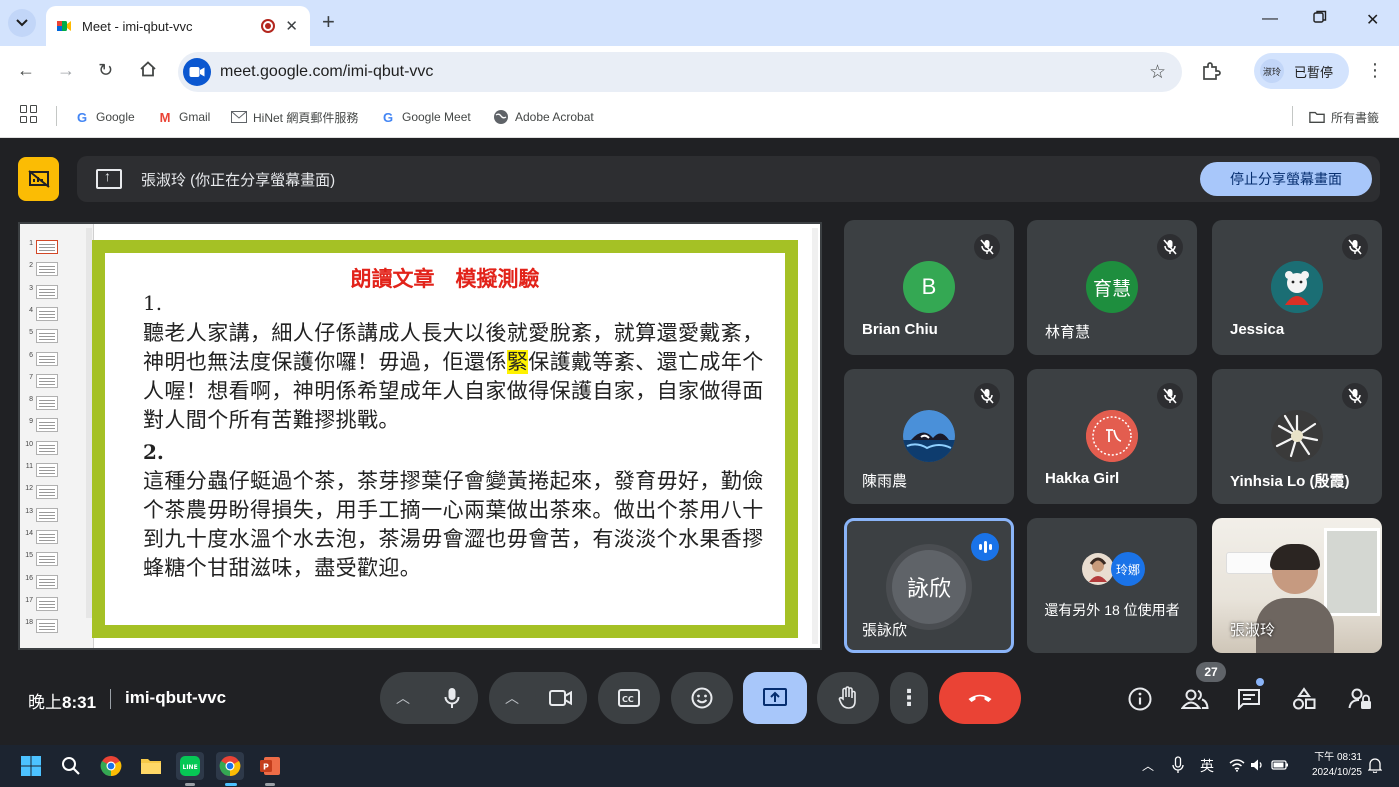 This screenshot has width=1399, height=787. Describe the element at coordinates (294, 117) in the screenshot. I see `bookmark-hinet: HiNet 網頁郵件服務` at that location.